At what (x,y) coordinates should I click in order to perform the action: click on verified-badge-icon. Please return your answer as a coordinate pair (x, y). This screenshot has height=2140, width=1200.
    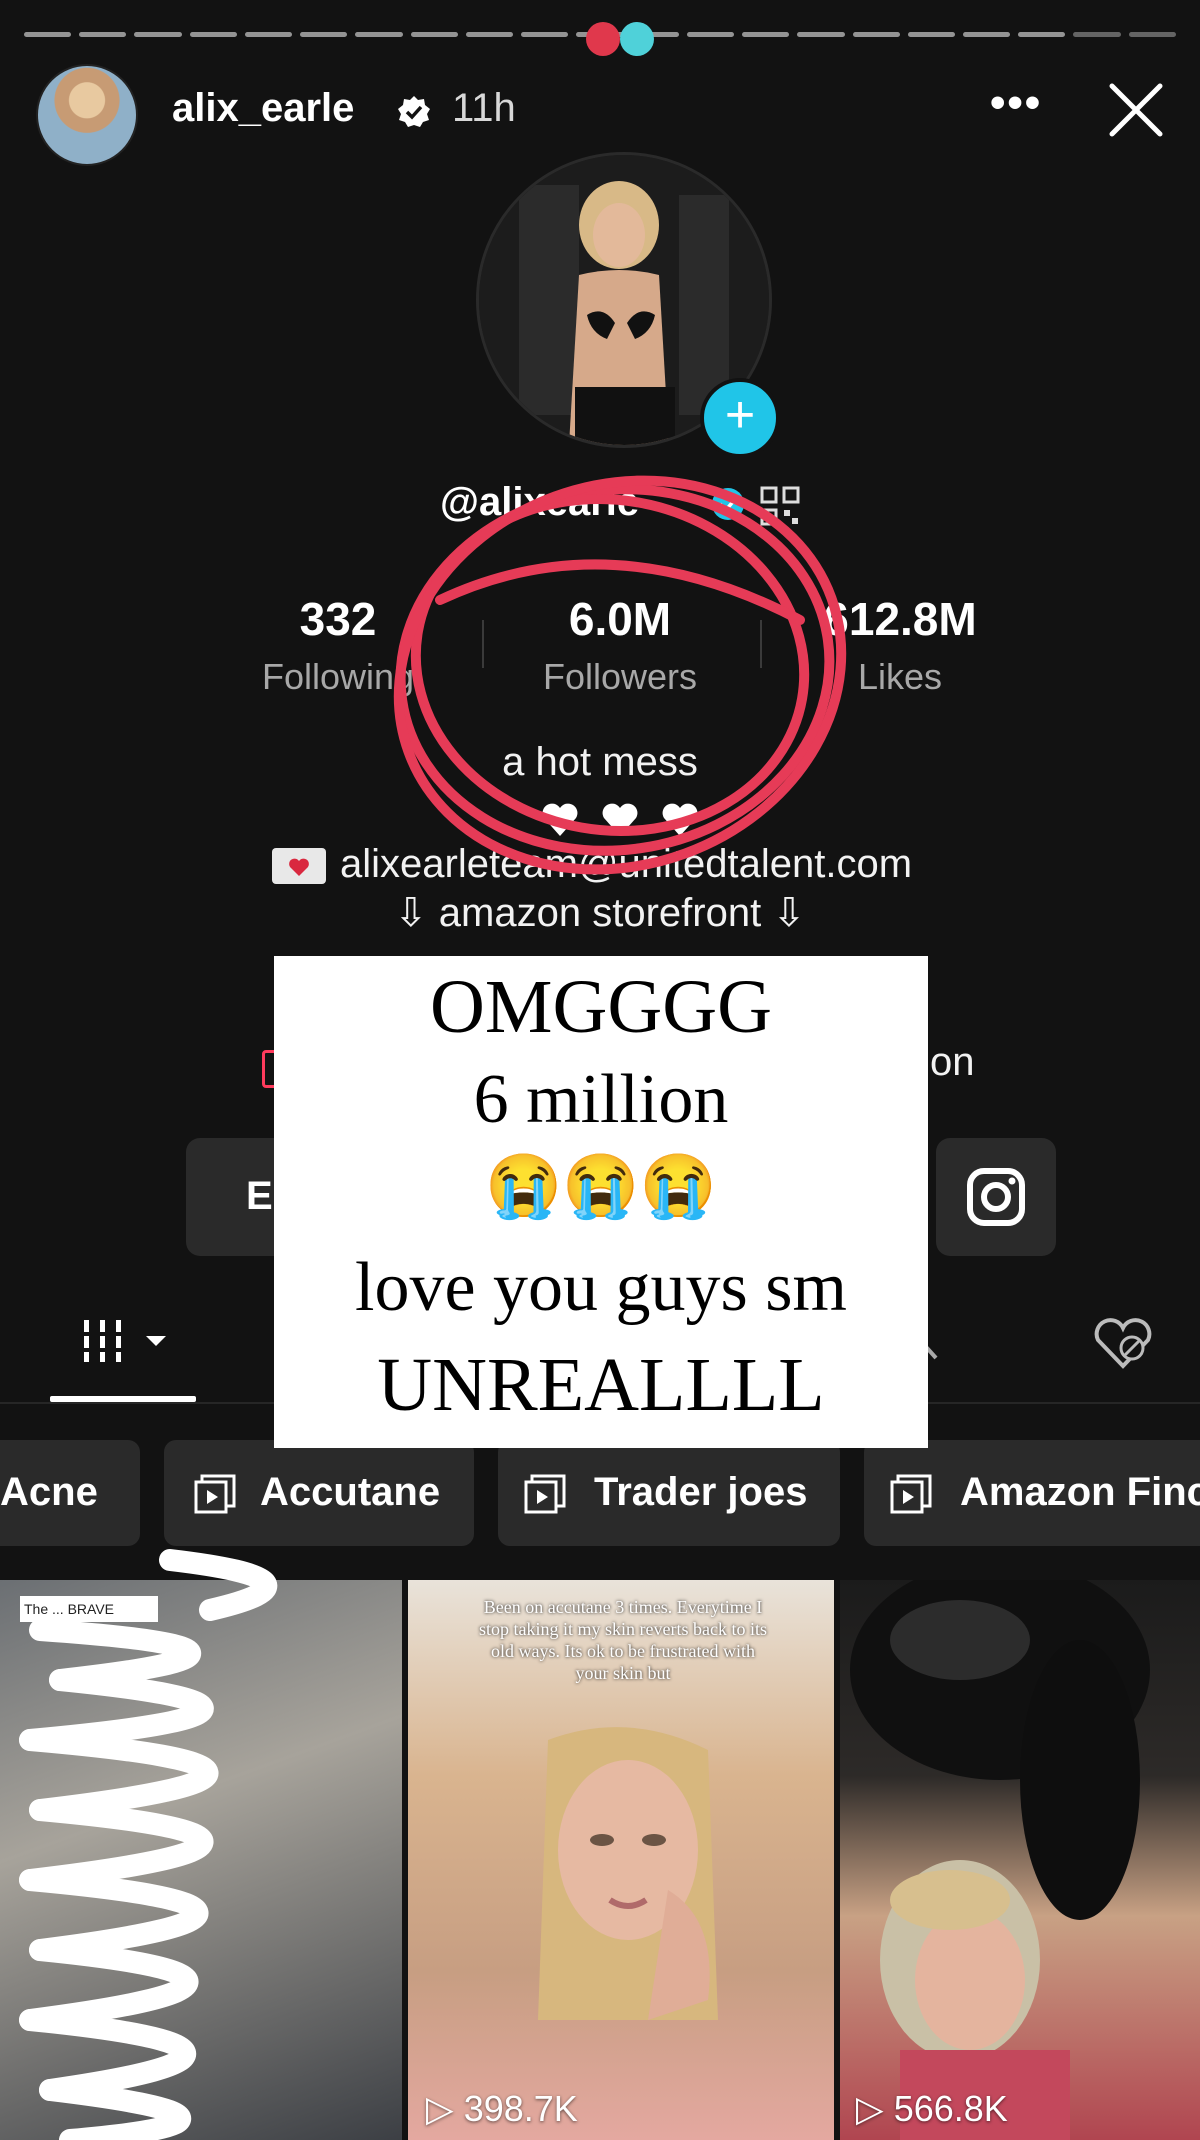
    Looking at the image, I should click on (414, 111).